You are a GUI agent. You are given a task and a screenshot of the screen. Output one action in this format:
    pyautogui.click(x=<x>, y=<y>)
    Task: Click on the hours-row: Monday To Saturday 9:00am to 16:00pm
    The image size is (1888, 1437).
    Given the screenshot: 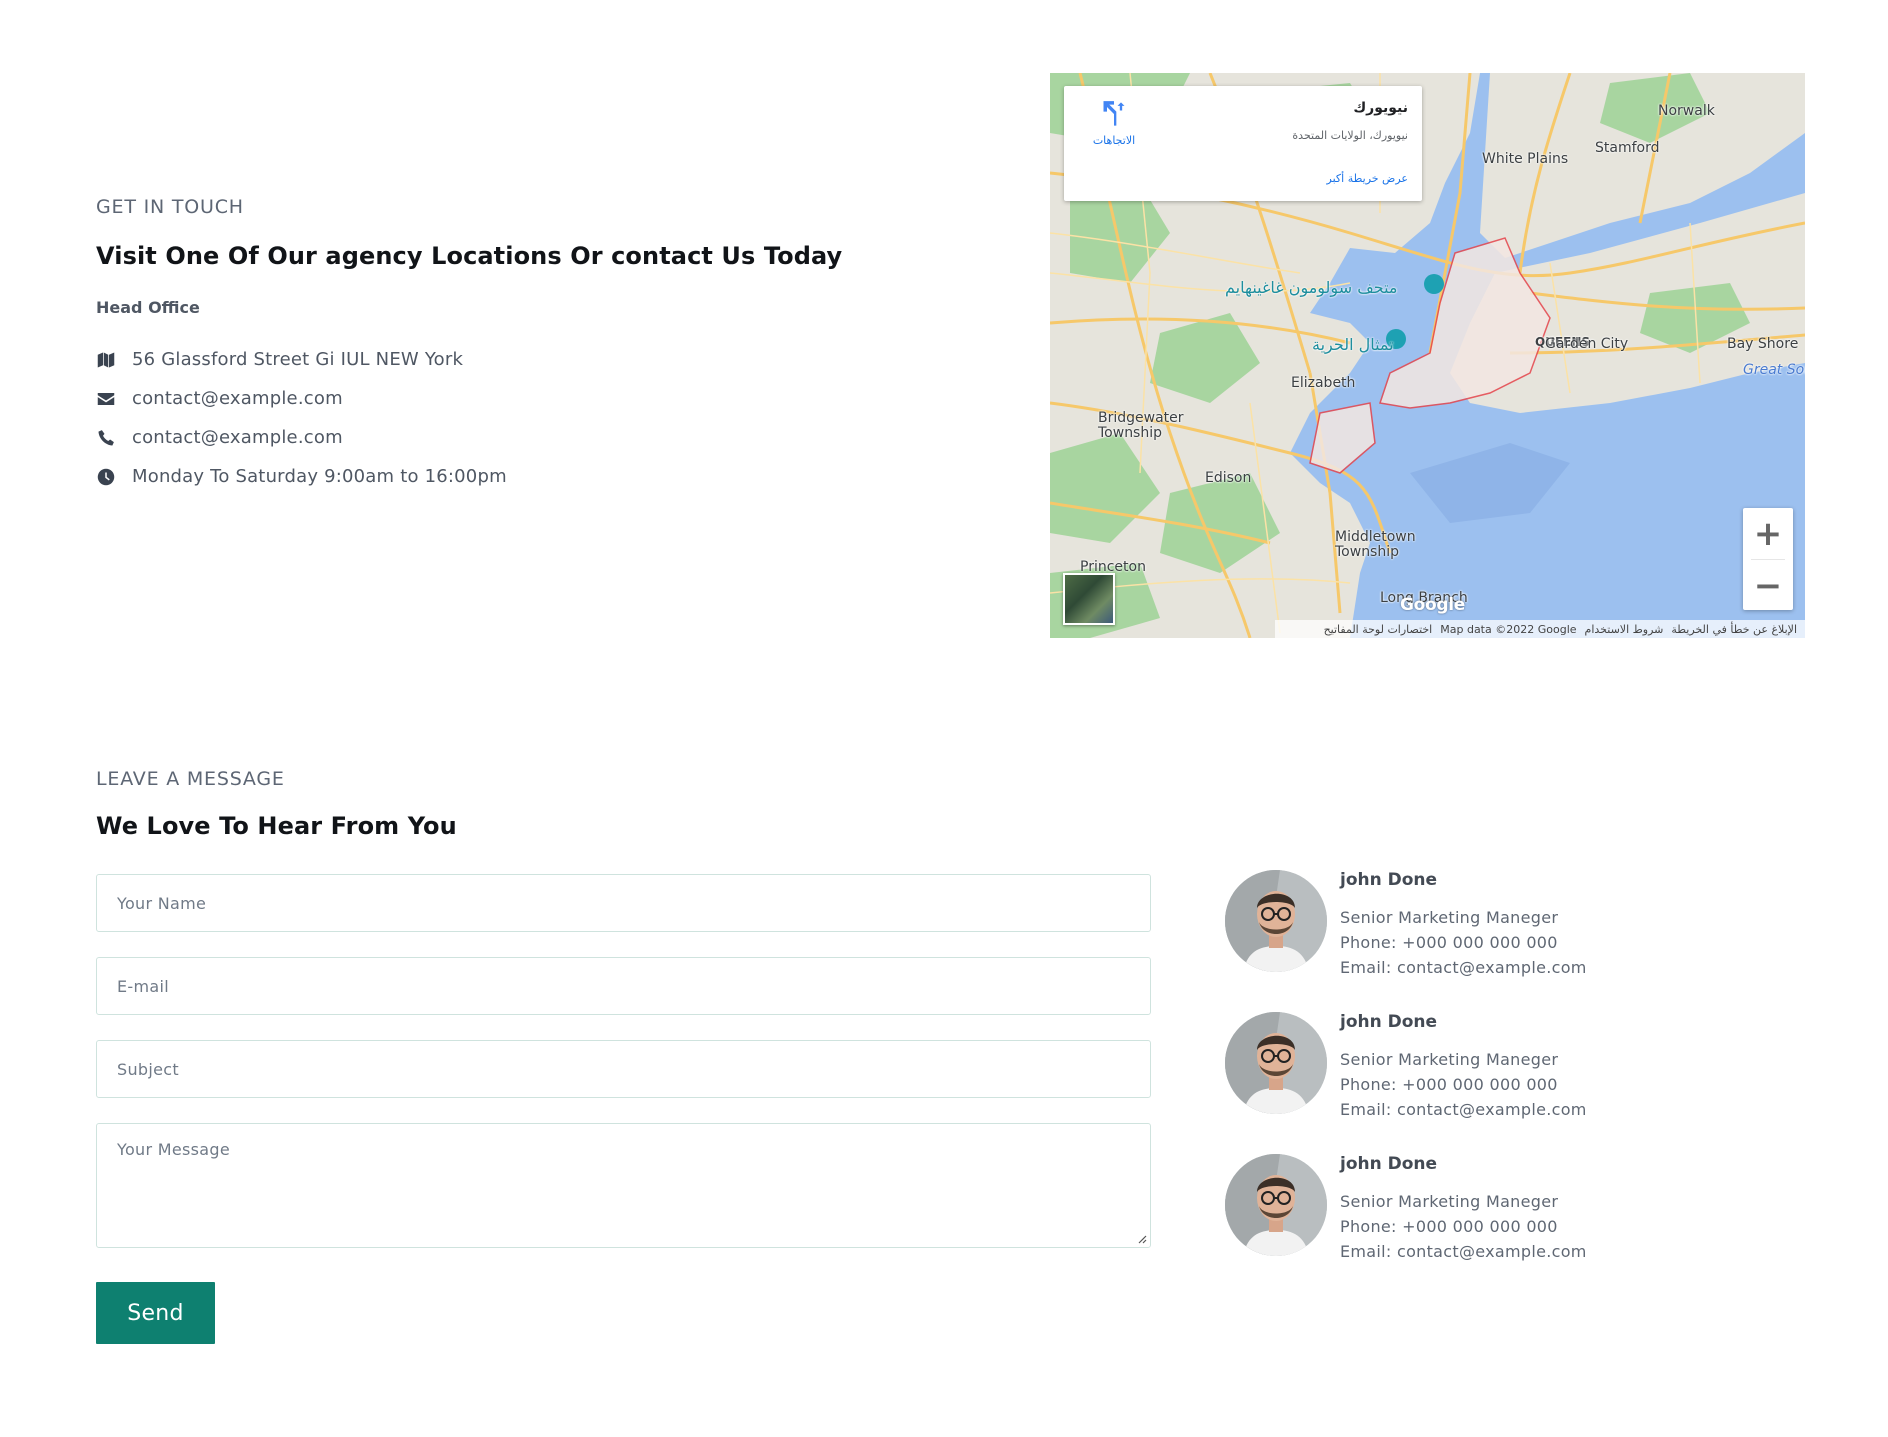 What is the action you would take?
    pyautogui.click(x=301, y=476)
    